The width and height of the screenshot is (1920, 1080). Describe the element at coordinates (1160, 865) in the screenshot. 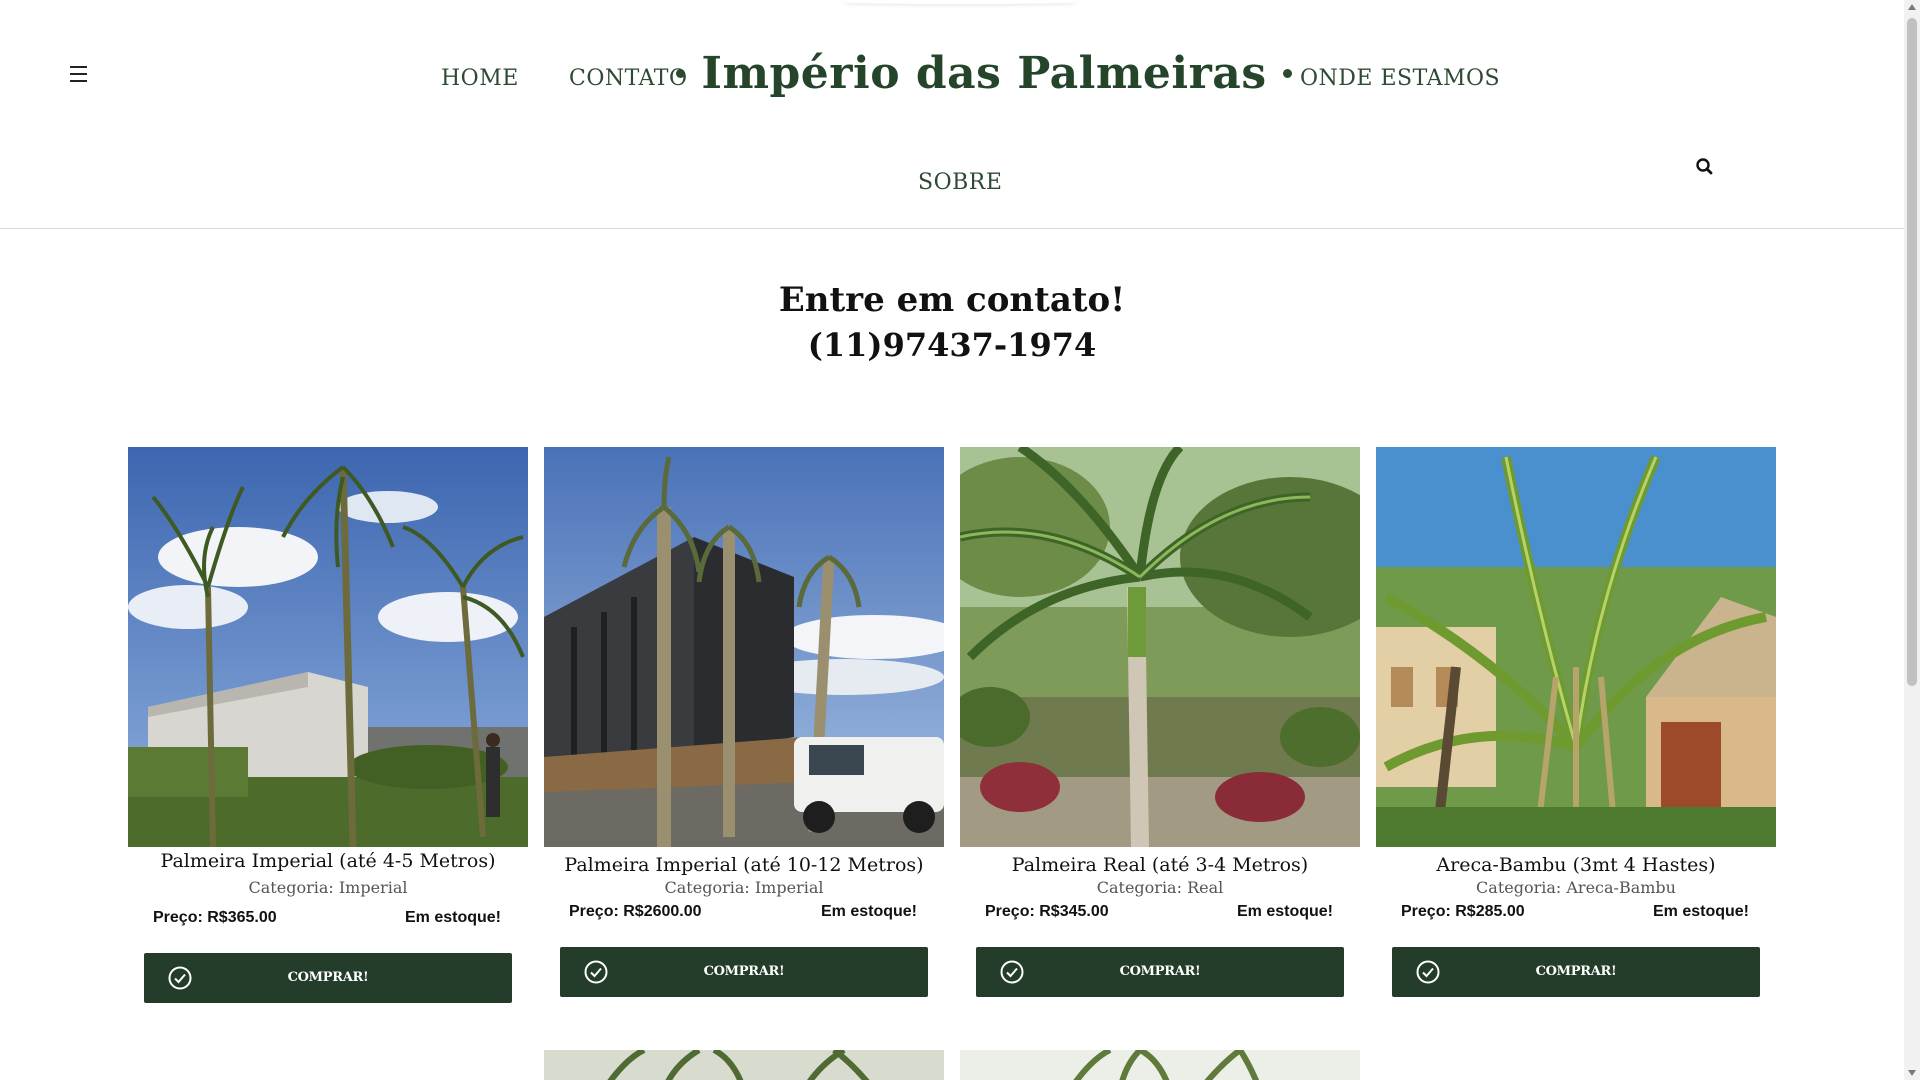

I see `product-name: Palmeira Real (até 3-4 Metros)` at that location.